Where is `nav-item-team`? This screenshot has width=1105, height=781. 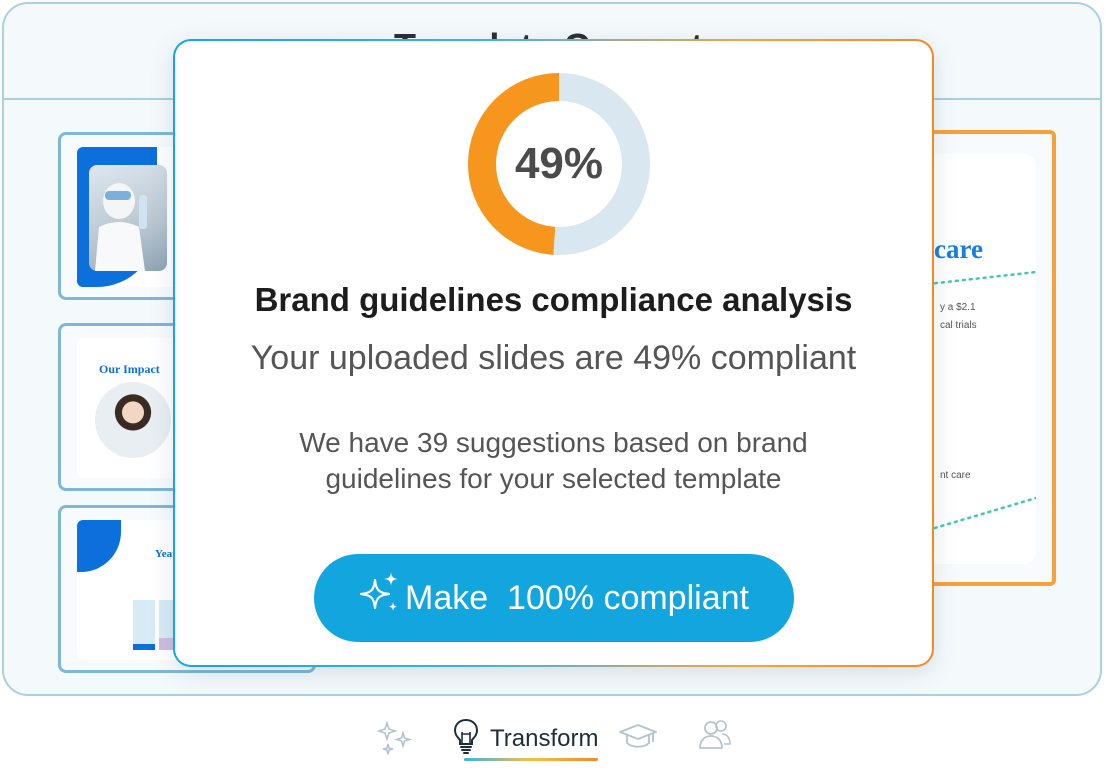
nav-item-team is located at coordinates (715, 737).